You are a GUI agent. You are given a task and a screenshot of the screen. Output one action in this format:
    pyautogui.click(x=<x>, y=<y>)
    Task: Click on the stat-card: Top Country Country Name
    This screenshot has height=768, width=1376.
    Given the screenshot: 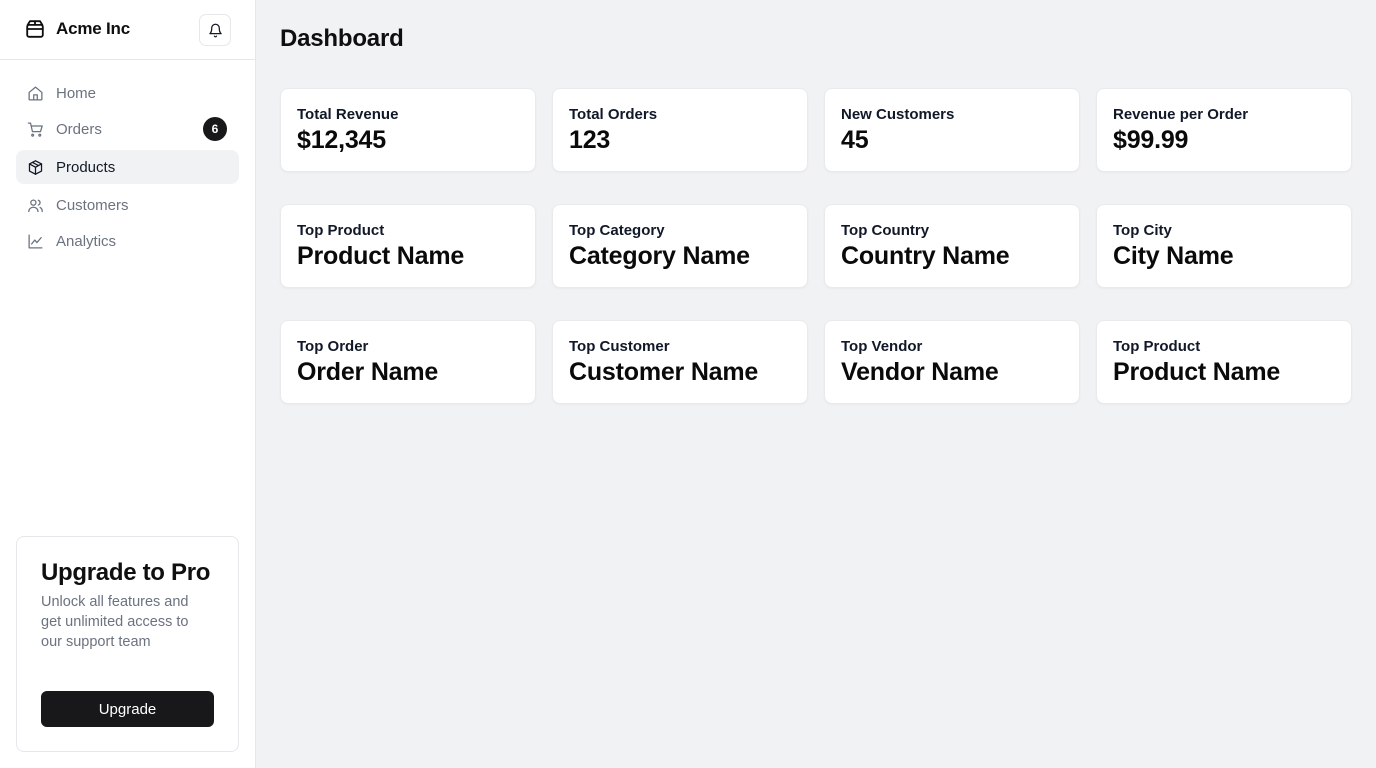 What is the action you would take?
    pyautogui.click(x=952, y=246)
    